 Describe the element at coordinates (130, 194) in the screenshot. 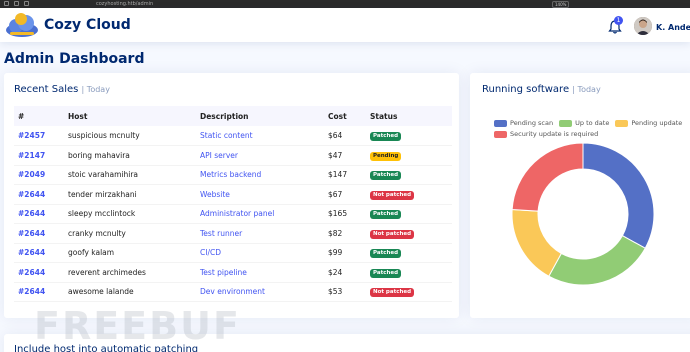

I see `row-host: tender mirzakhani` at that location.